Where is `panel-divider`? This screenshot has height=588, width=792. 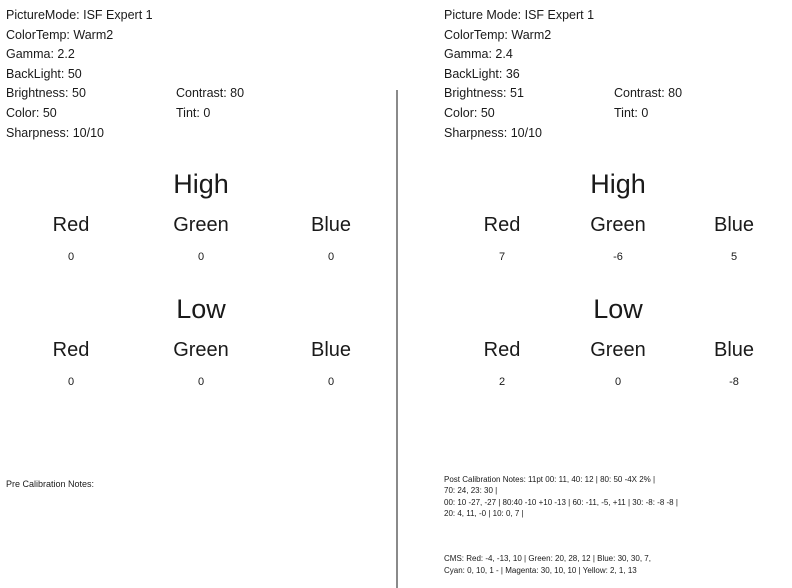 panel-divider is located at coordinates (397, 339).